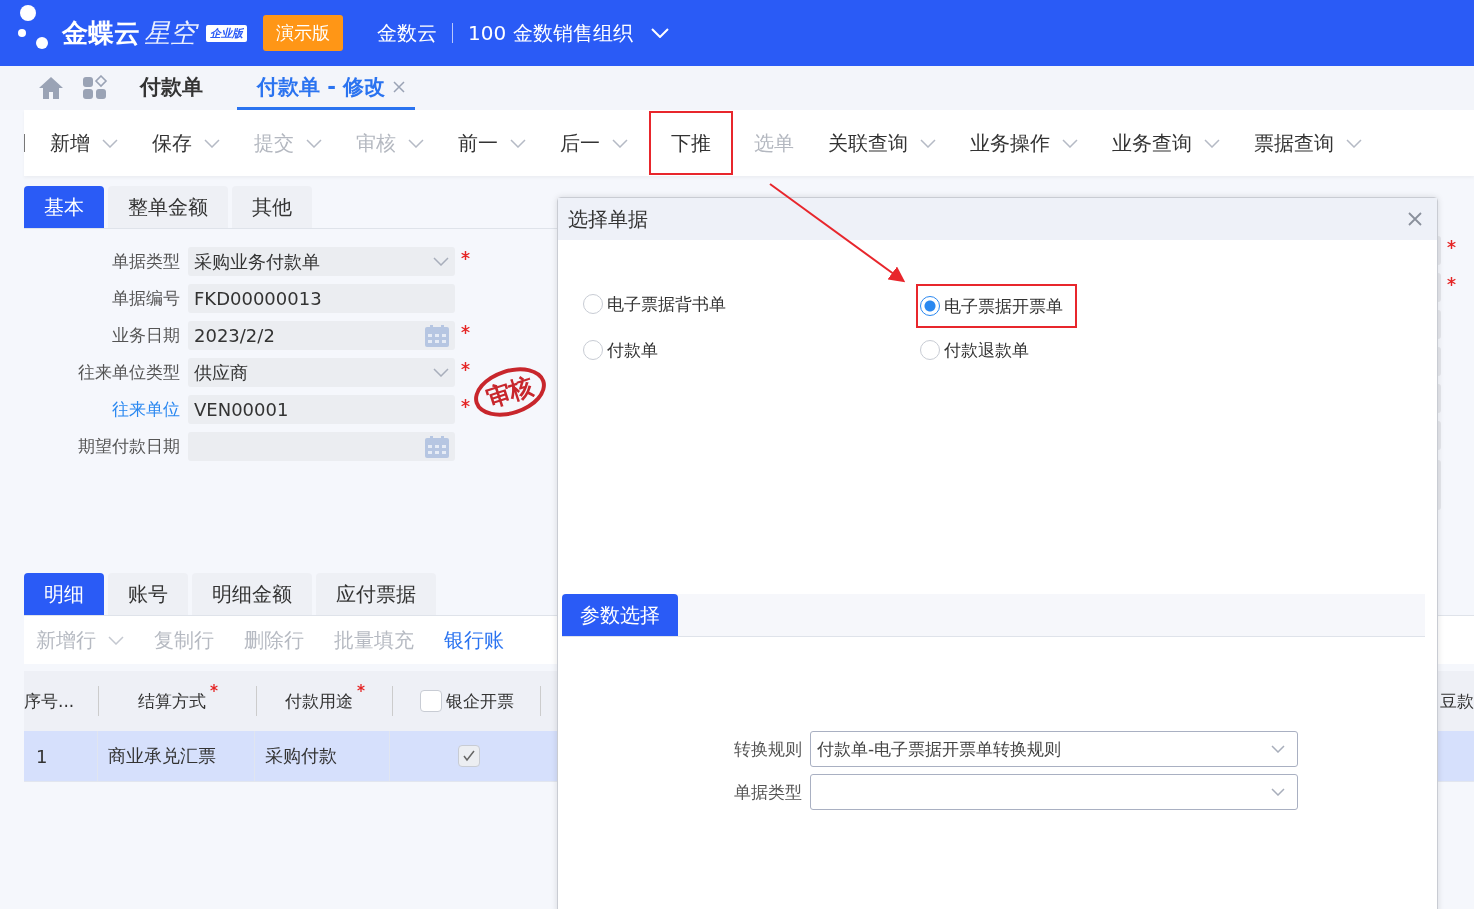 This screenshot has width=1474, height=909. What do you see at coordinates (64, 594) in the screenshot?
I see `detail-tab: 明细` at bounding box center [64, 594].